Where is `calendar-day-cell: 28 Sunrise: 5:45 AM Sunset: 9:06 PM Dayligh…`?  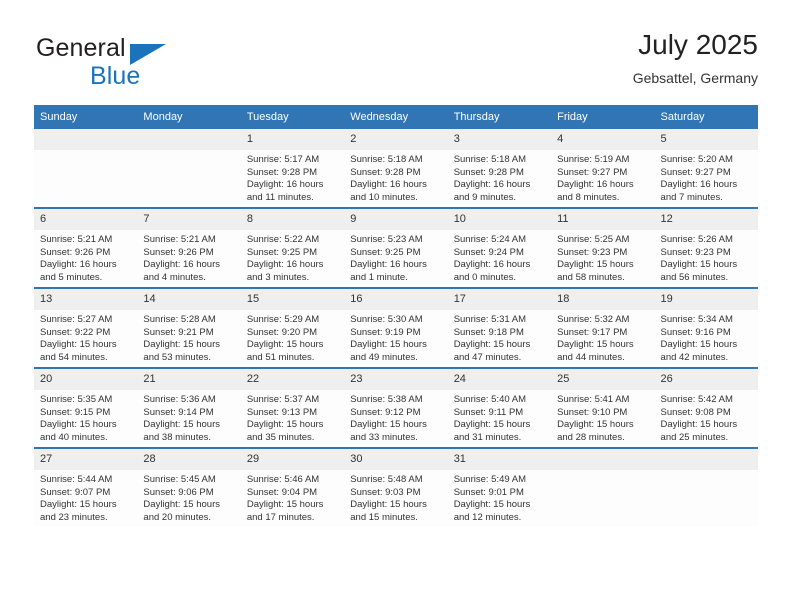
calendar-day-cell: 28 Sunrise: 5:45 AM Sunset: 9:06 PM Dayligh… is located at coordinates (189, 487).